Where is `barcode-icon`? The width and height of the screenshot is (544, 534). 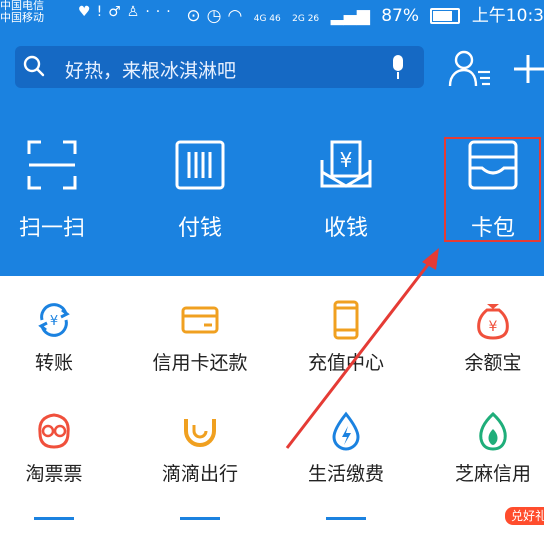
barcode-icon is located at coordinates (200, 165).